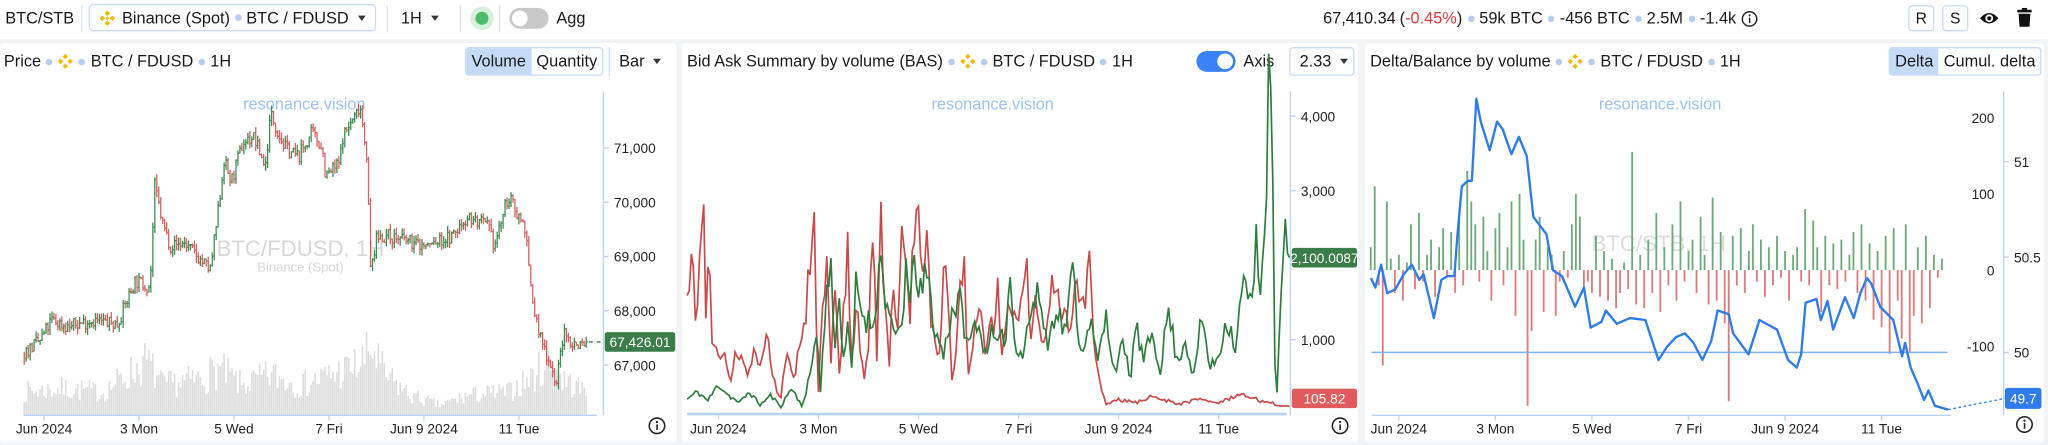  I want to click on stat-quote-delta: -1.4k, so click(1718, 18).